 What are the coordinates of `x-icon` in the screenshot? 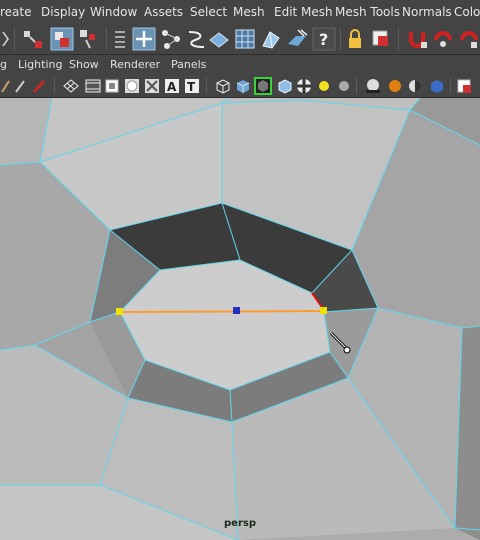 It's located at (152, 86).